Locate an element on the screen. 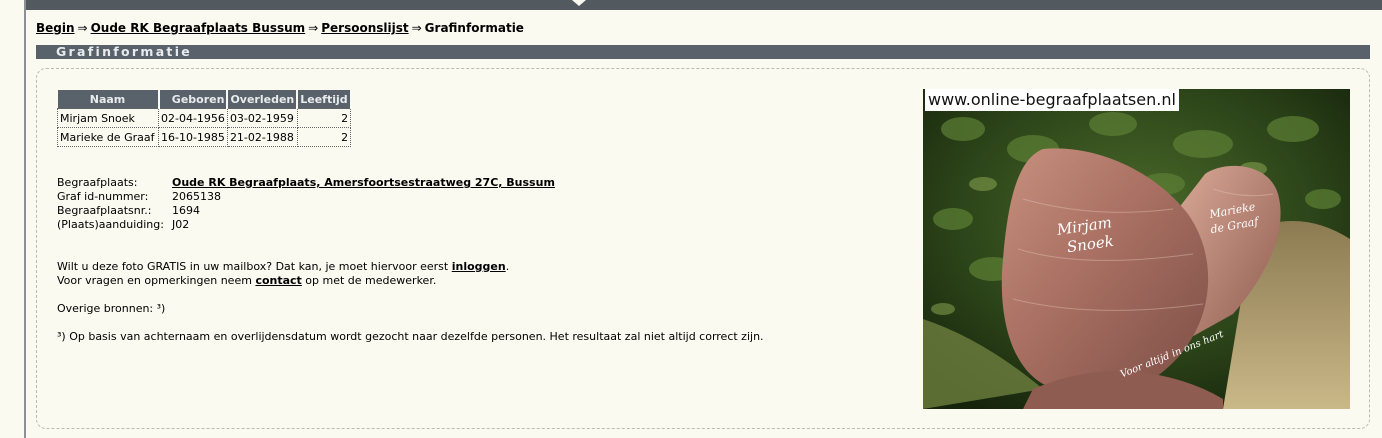  grave-id-row: Graf id-nummer: 2065138 is located at coordinates (306, 197).